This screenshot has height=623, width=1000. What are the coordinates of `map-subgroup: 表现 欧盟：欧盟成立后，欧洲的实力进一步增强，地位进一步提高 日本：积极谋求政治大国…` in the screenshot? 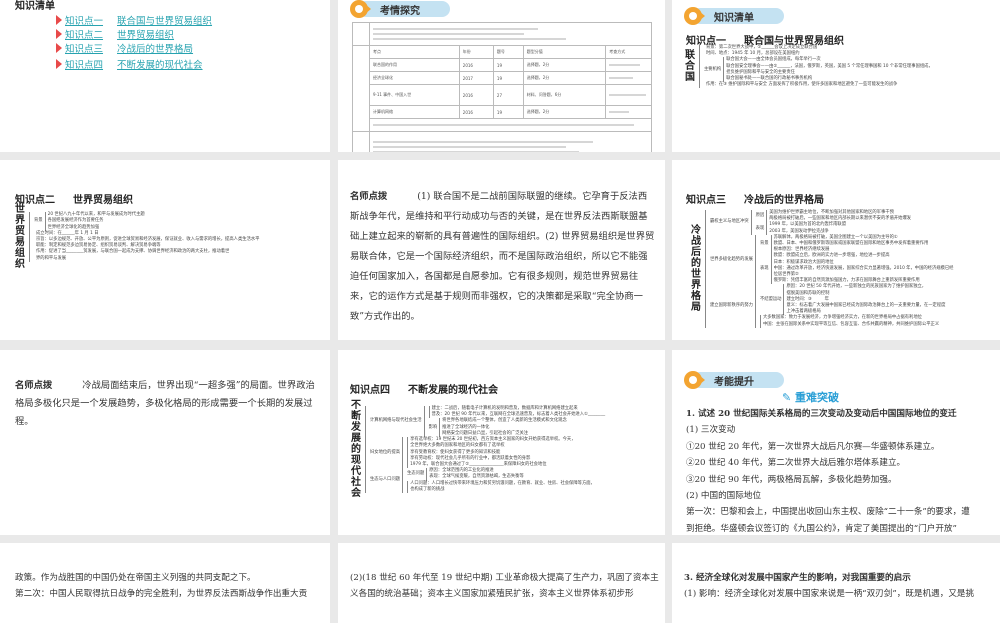 It's located at (855, 269).